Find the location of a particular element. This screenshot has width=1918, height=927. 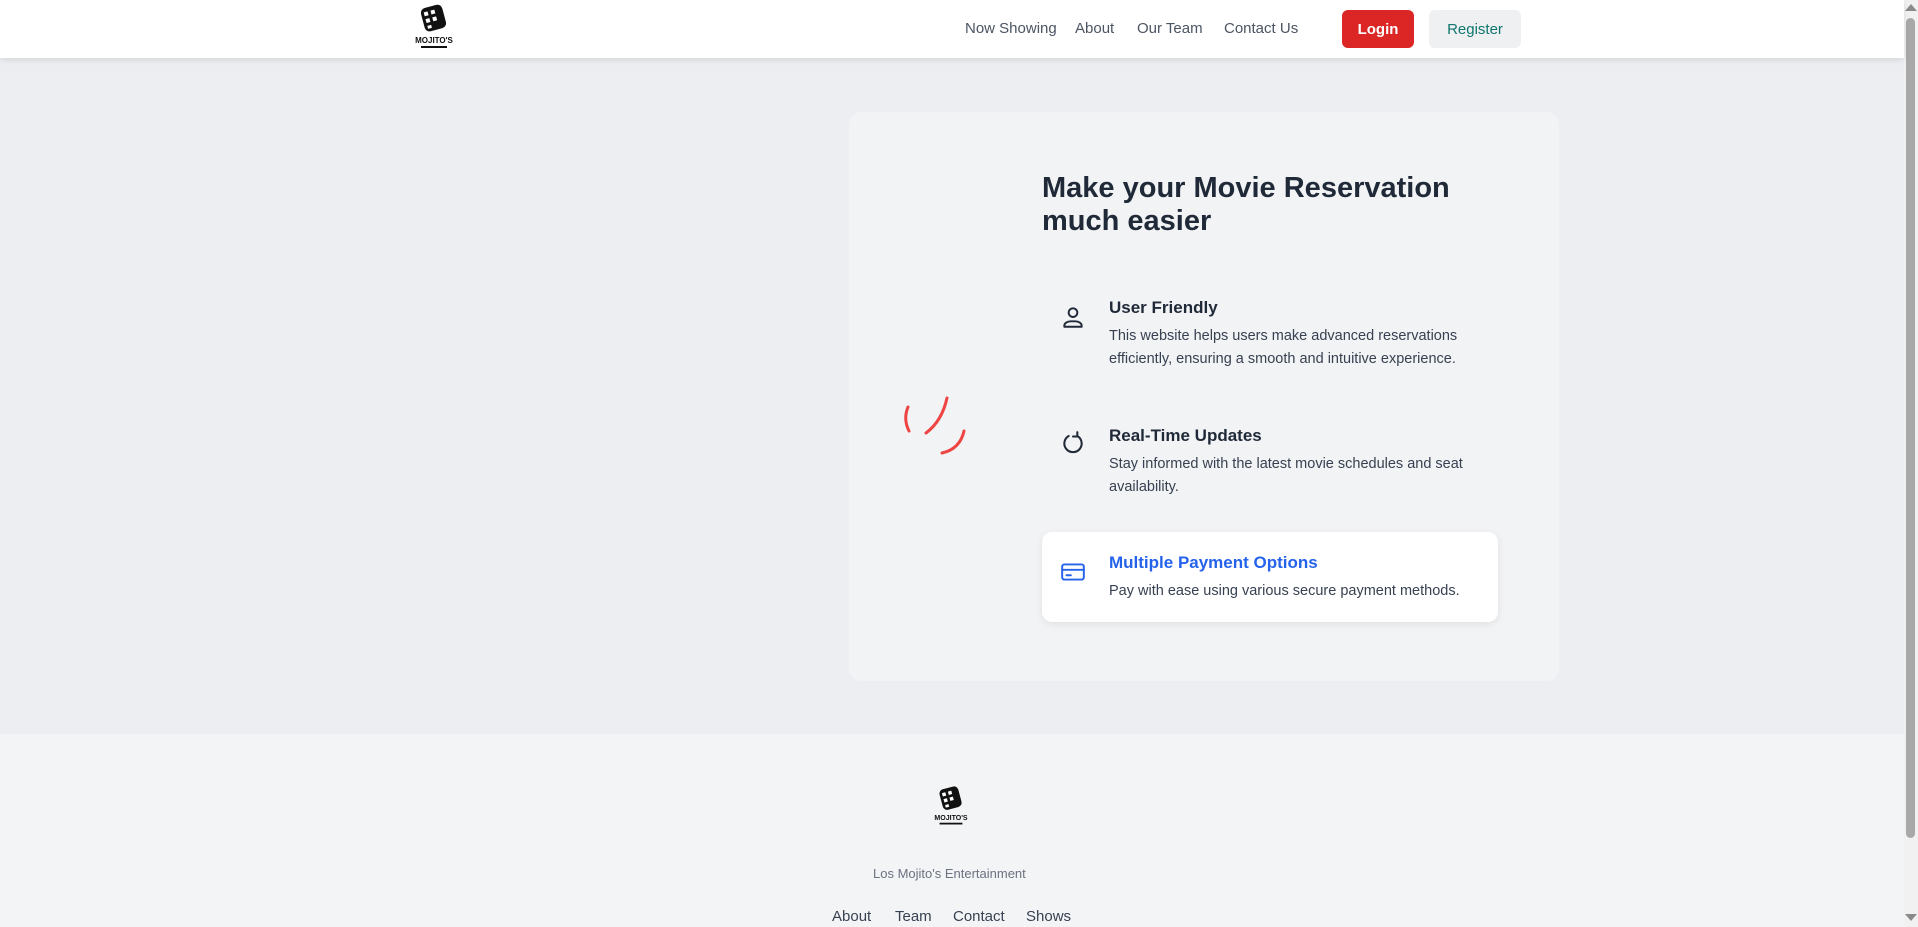

feature-title: Multiple Payment Options is located at coordinates (1213, 562).